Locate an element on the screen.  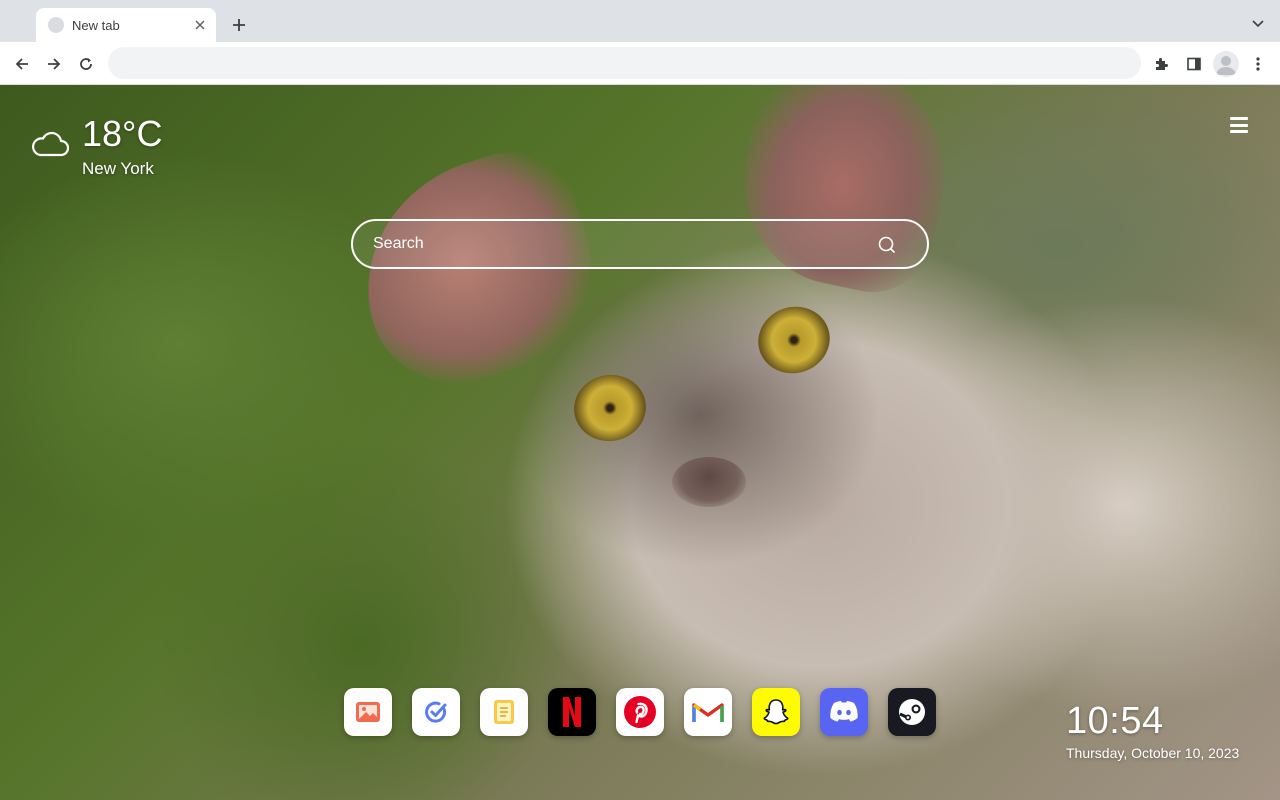
forward-button is located at coordinates (54, 64).